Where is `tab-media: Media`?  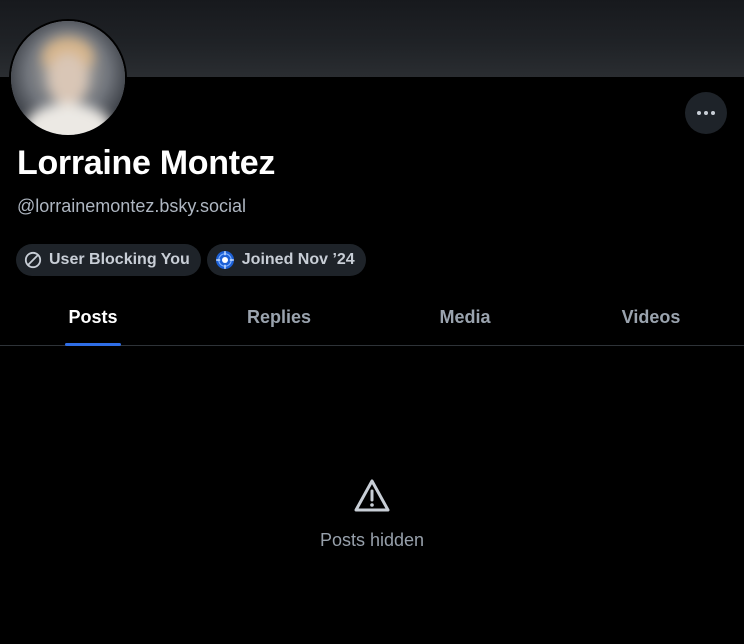
tab-media: Media is located at coordinates (465, 317).